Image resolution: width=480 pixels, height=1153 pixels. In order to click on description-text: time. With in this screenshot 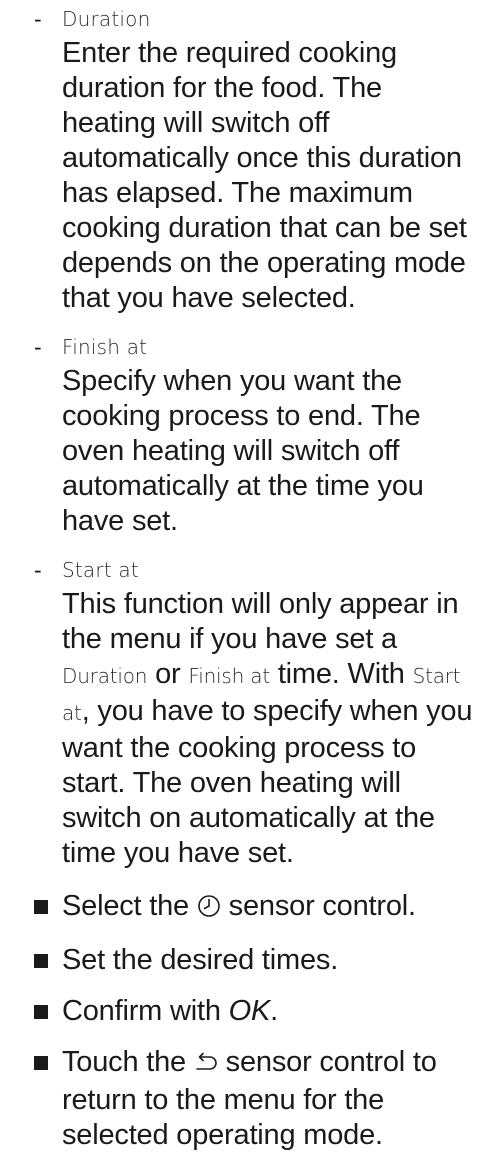, I will do `click(341, 674)`.